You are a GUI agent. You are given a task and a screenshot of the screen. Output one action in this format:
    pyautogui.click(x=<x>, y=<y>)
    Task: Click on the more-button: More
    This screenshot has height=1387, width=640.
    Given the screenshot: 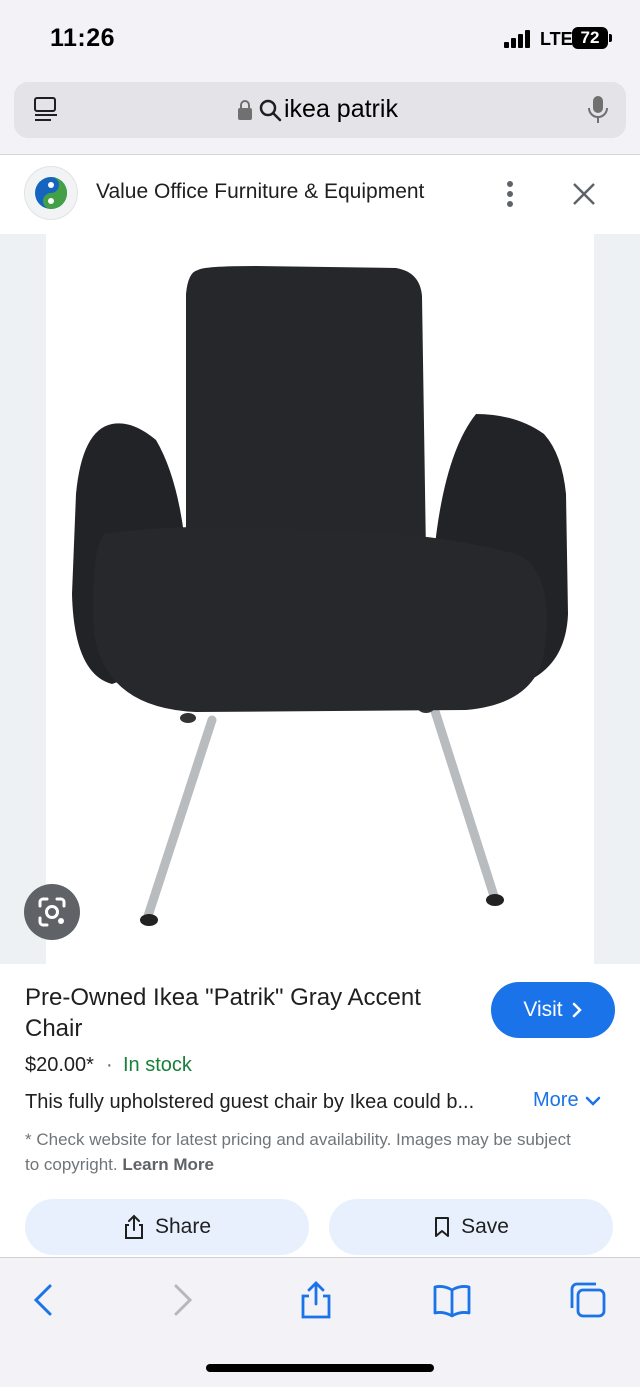 What is the action you would take?
    pyautogui.click(x=567, y=1100)
    